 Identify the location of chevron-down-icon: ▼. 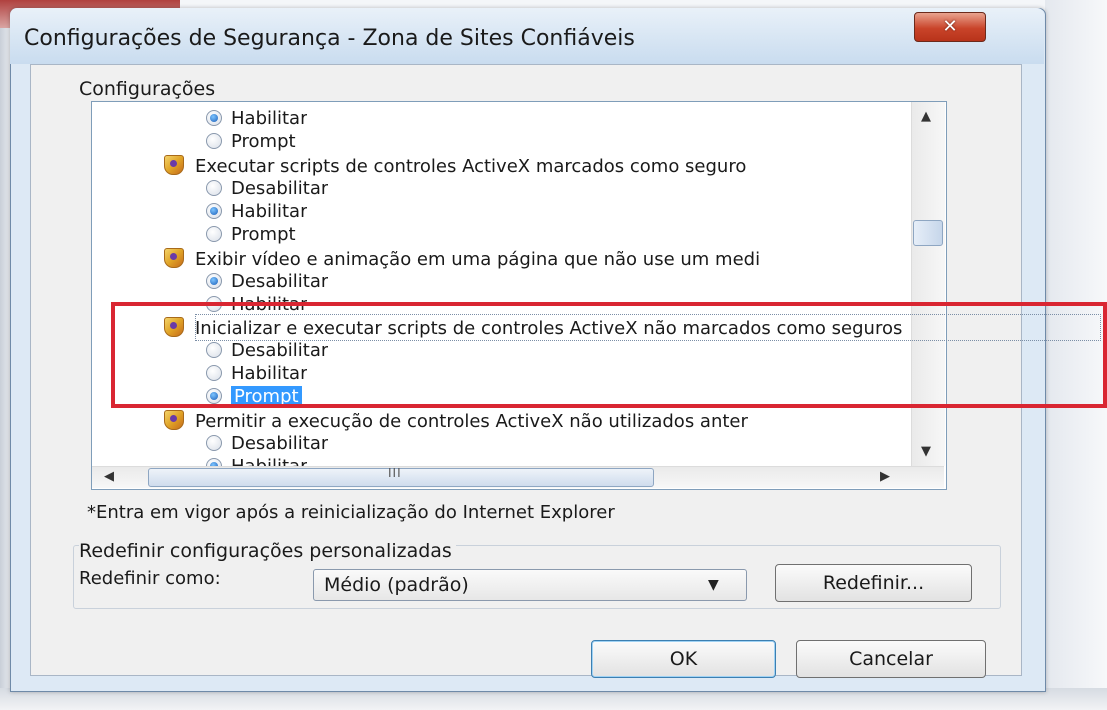
(713, 585).